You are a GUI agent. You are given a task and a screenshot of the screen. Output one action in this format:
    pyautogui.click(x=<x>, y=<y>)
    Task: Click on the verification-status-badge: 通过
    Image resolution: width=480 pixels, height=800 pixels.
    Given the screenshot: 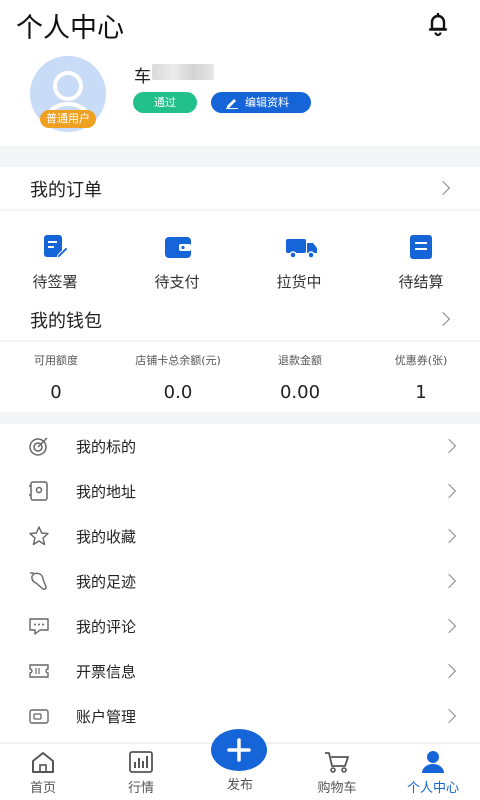 What is the action you would take?
    pyautogui.click(x=165, y=102)
    